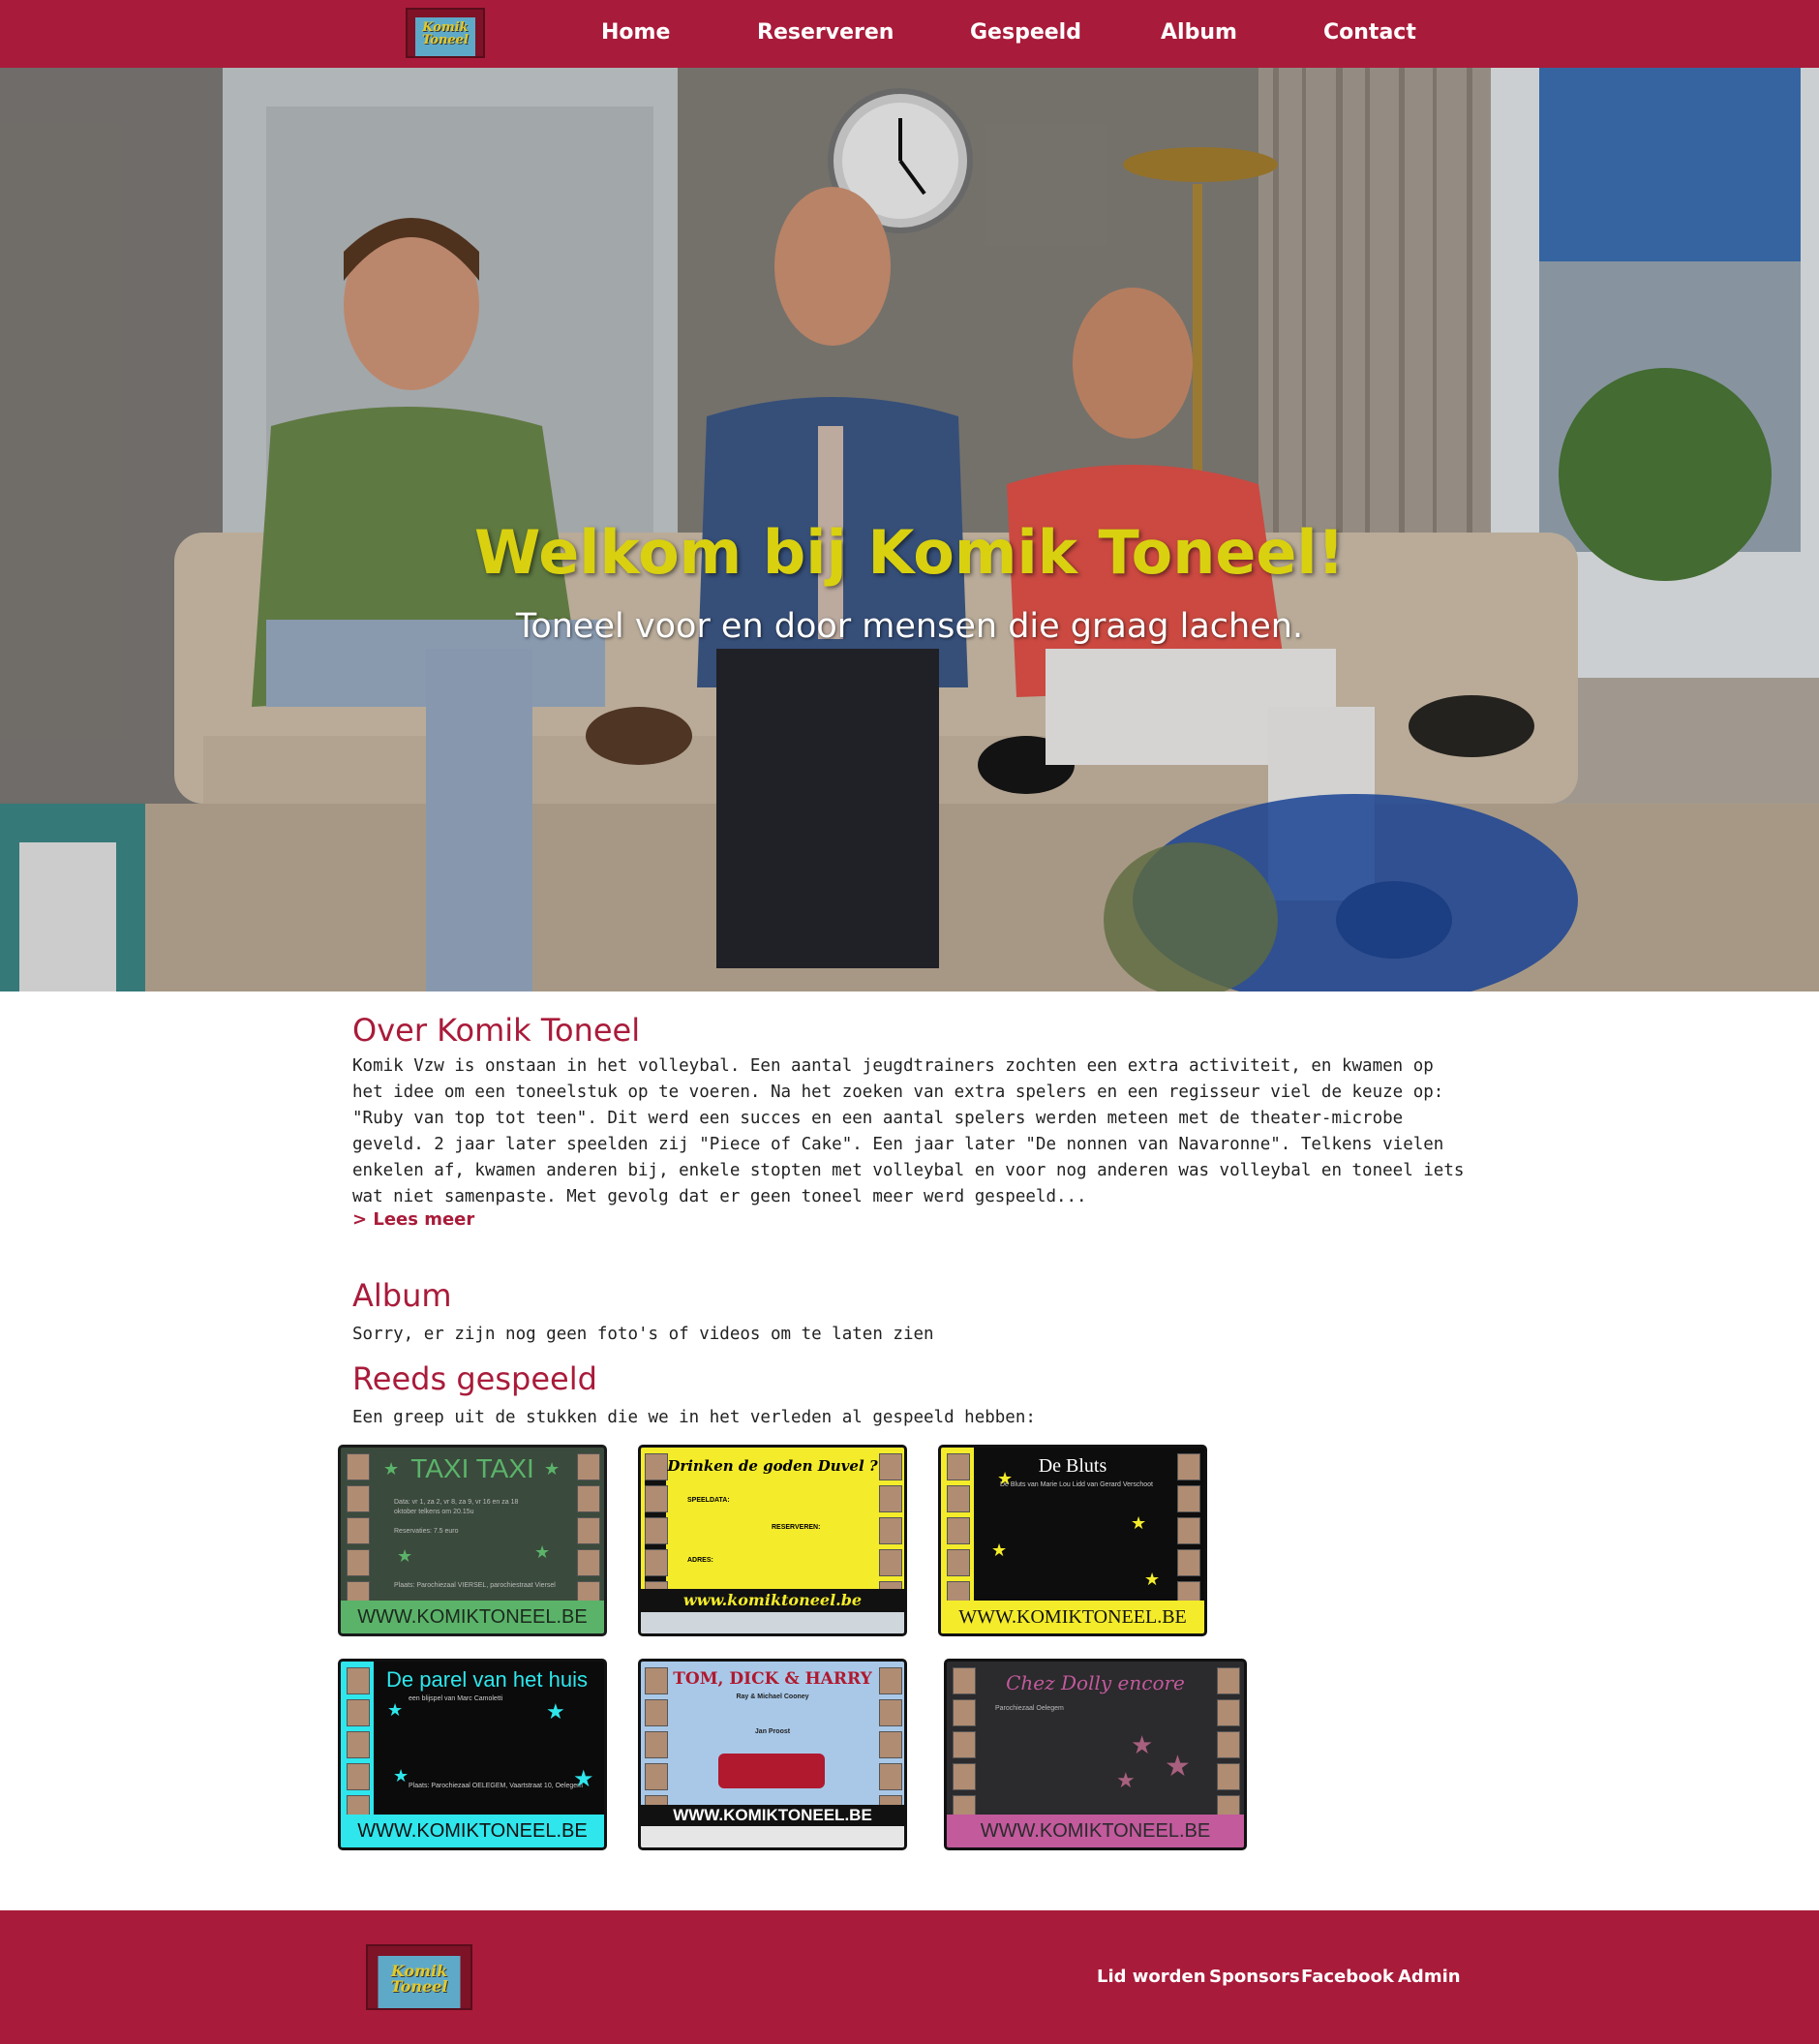 This screenshot has height=2044, width=1819. I want to click on poster-authors: Ray & Michael Cooney, so click(773, 1696).